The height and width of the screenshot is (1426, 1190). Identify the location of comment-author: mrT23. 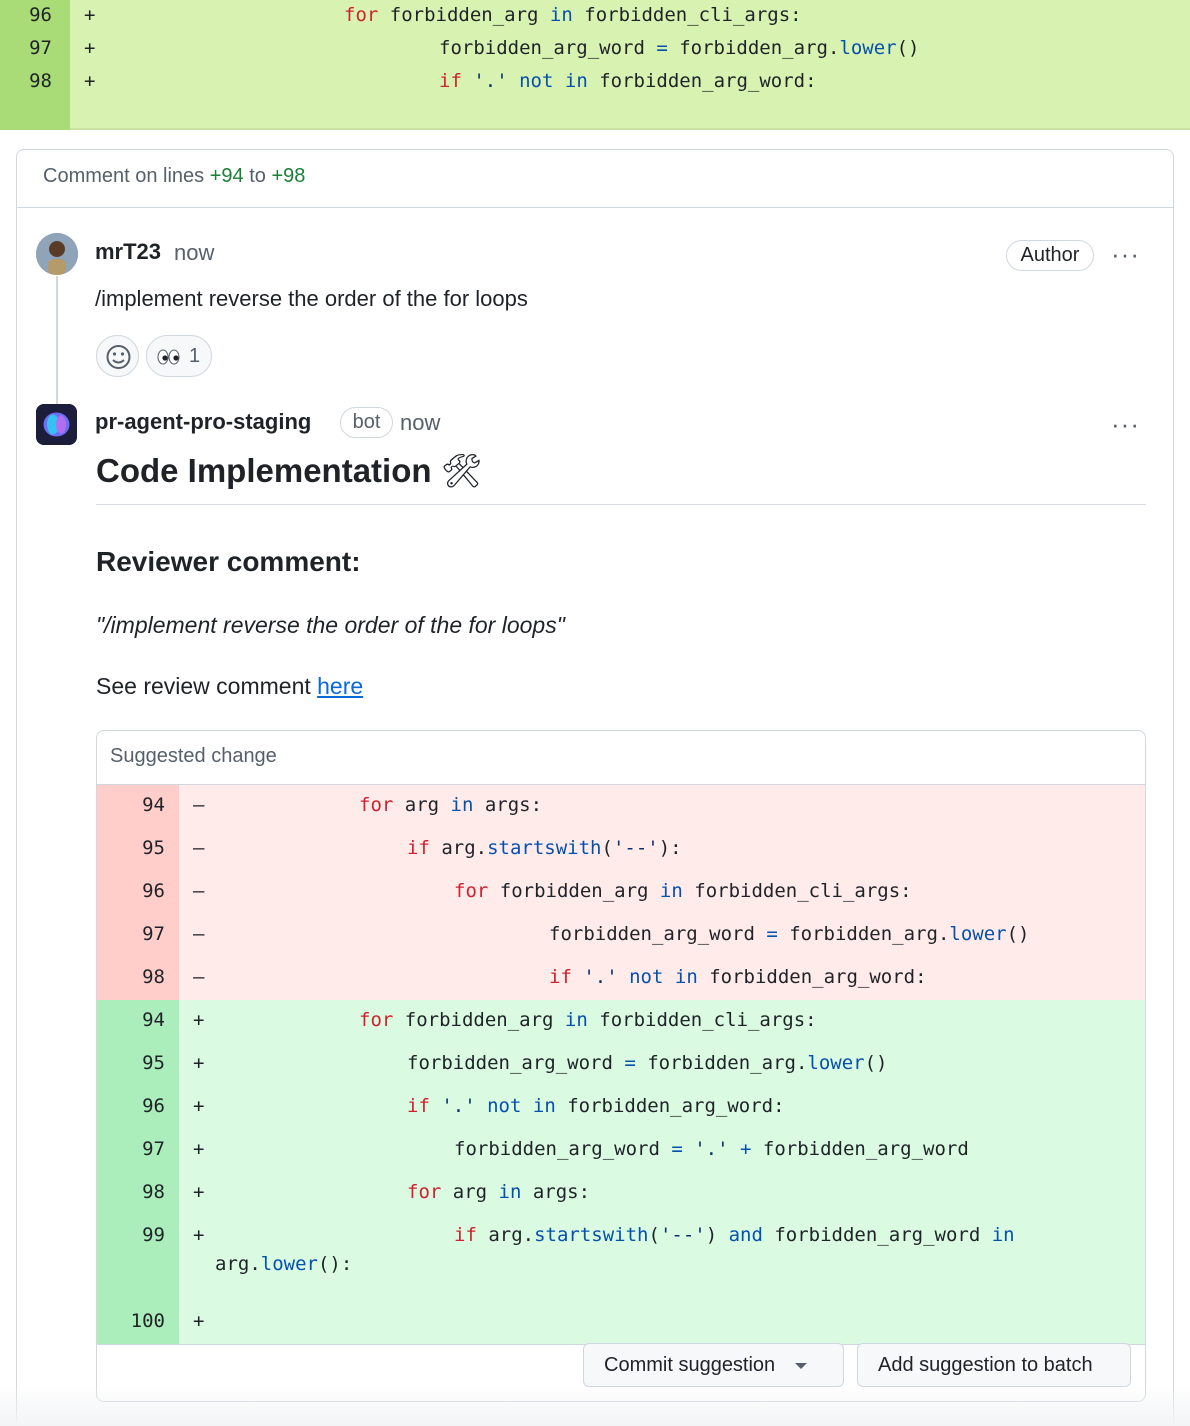
(128, 252).